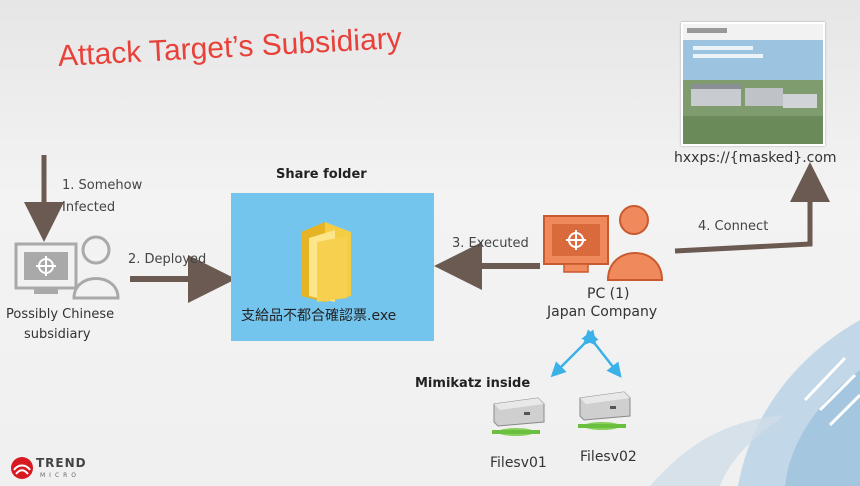  Describe the element at coordinates (473, 383) in the screenshot. I see `label-mimikatz: Mimikatz inside` at that location.